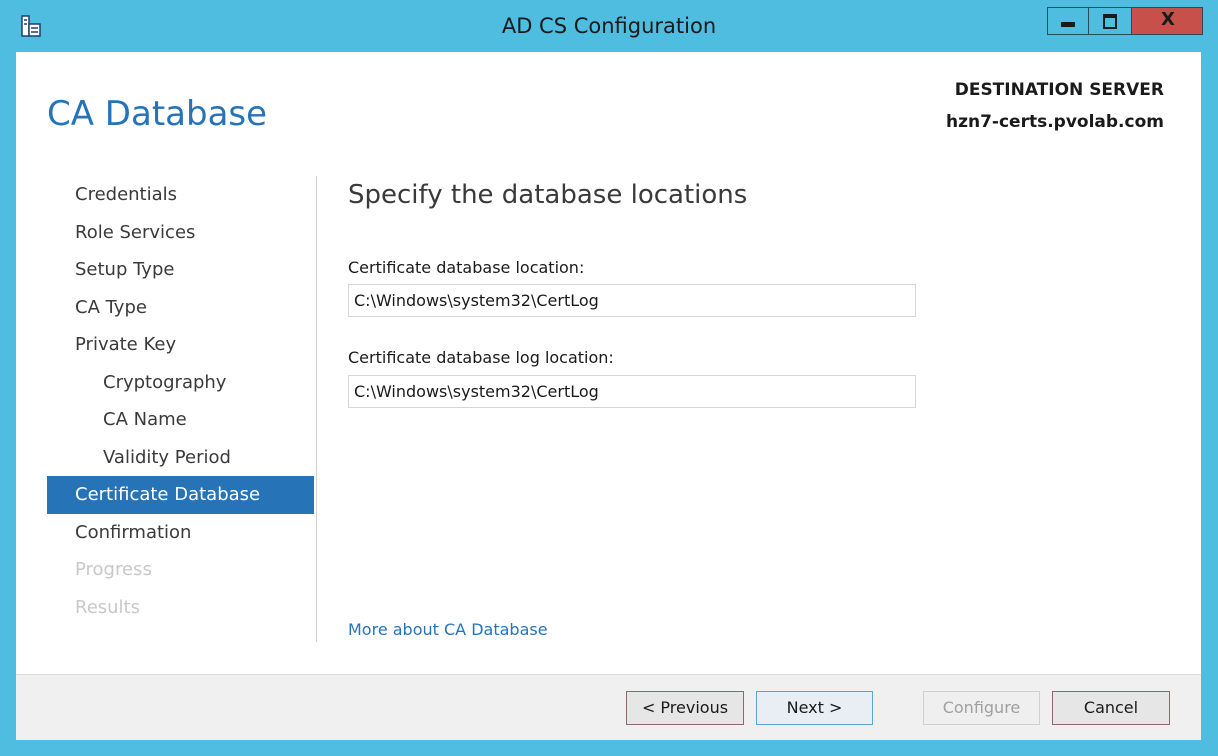 This screenshot has width=1218, height=756. Describe the element at coordinates (180, 195) in the screenshot. I see `nav-item-credentials: Credentials` at that location.